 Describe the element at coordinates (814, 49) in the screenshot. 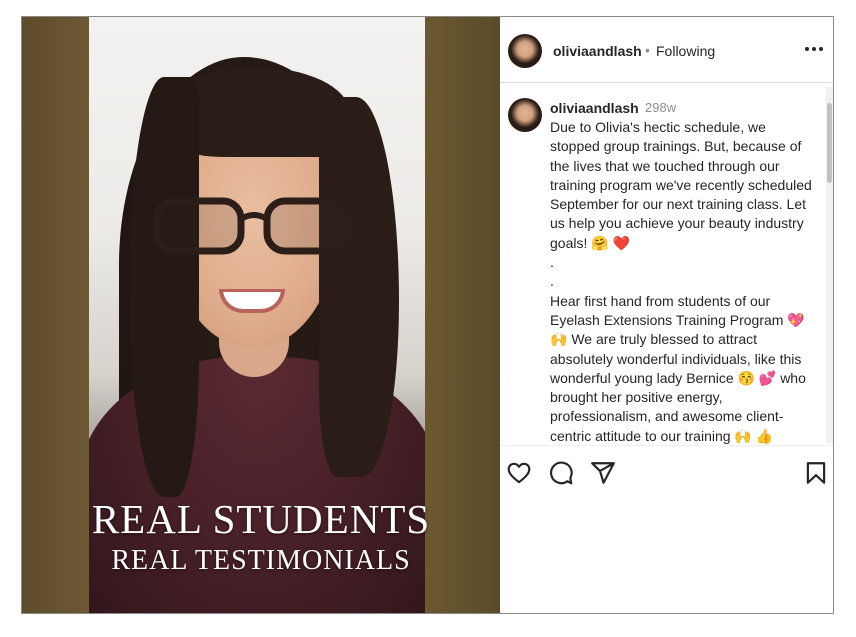

I see `more-horizontal-icon` at that location.